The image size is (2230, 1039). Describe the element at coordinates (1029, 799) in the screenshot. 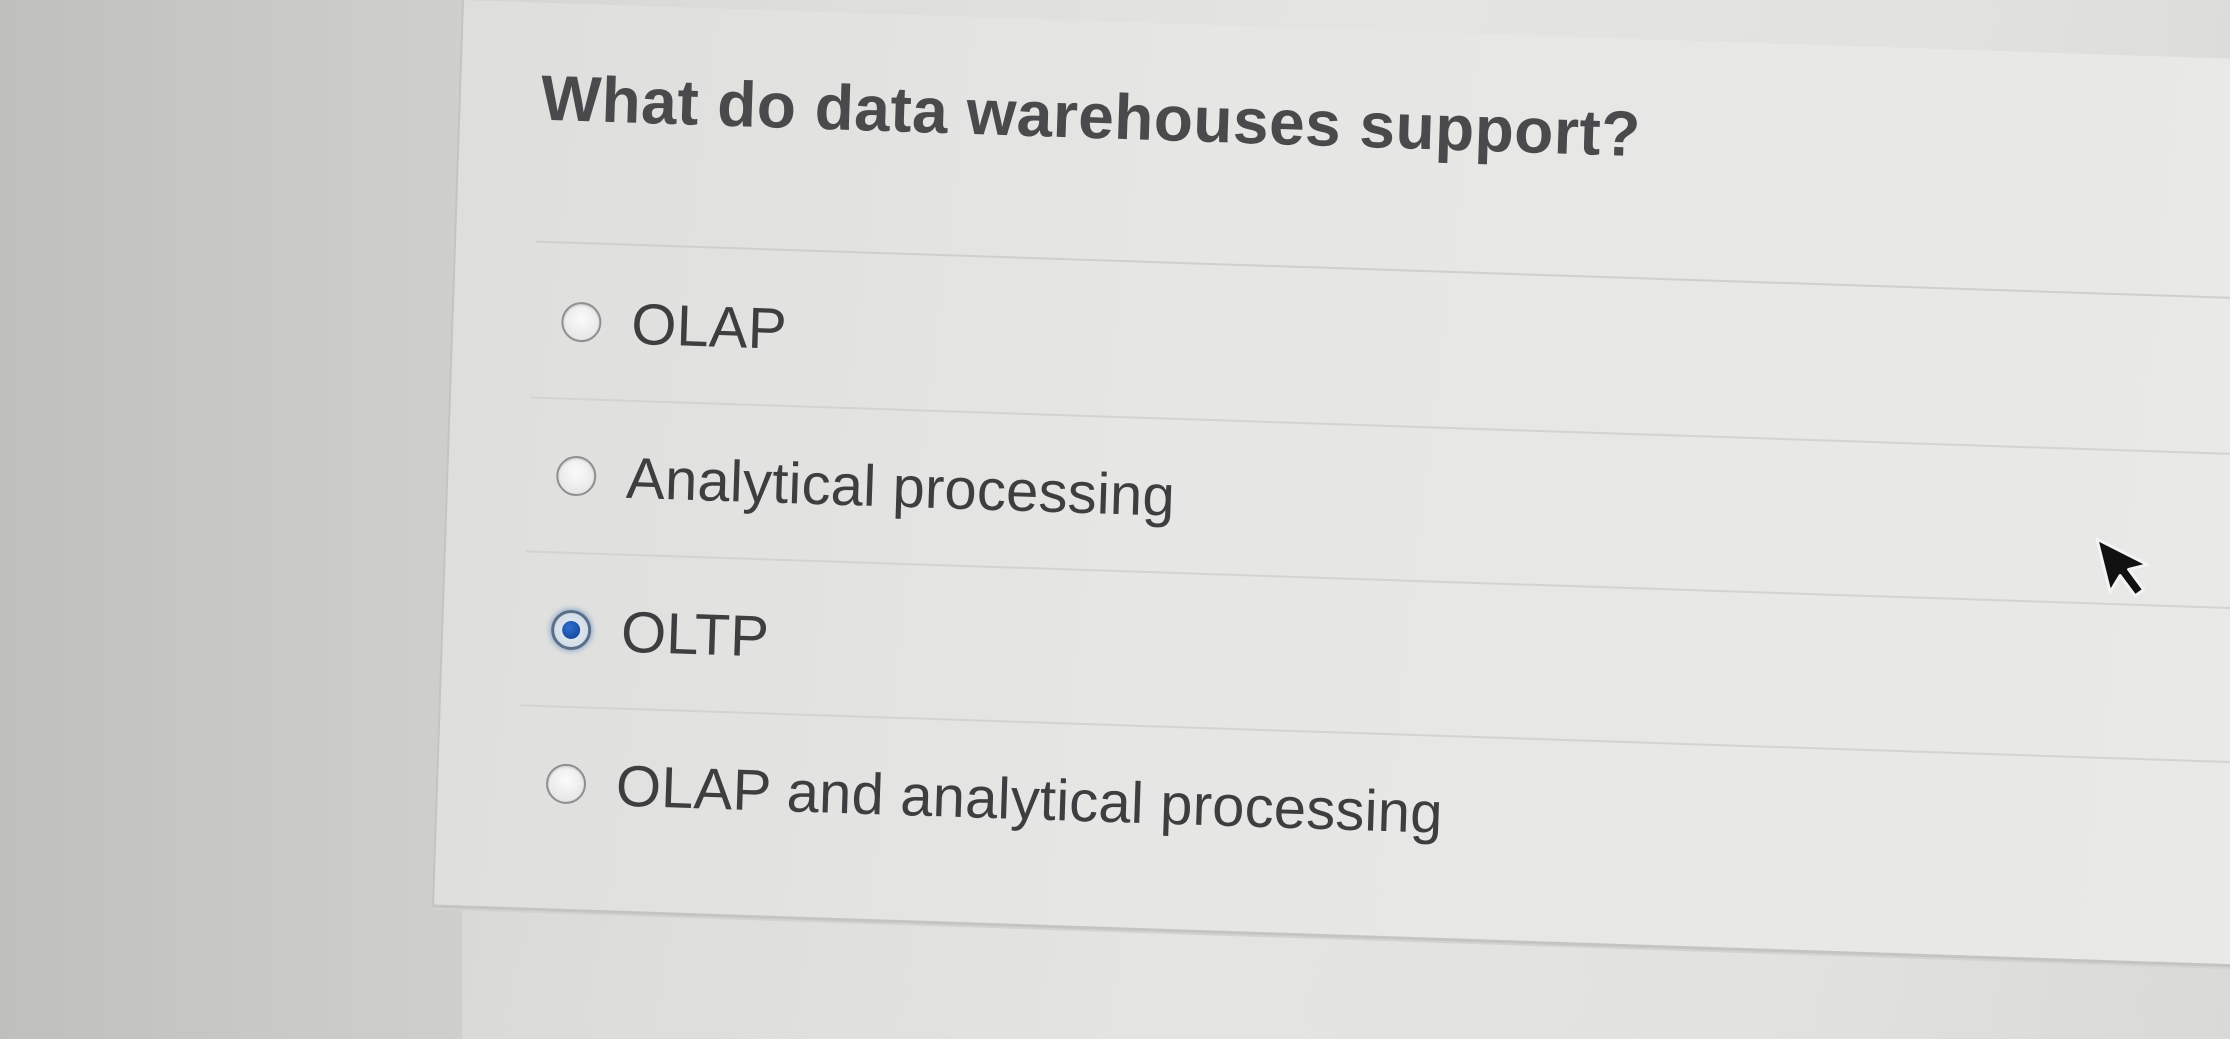

I see `answer-option-label: OLAP and analytical processing` at that location.